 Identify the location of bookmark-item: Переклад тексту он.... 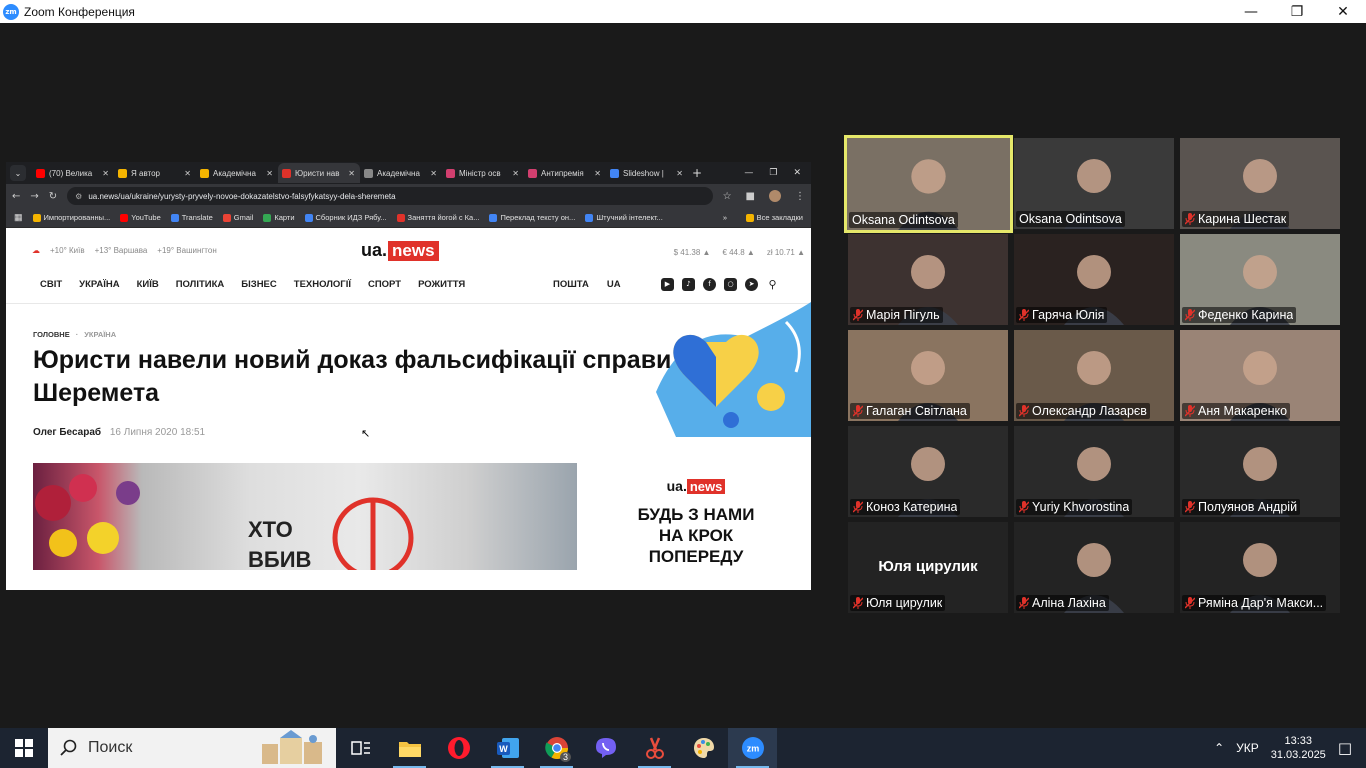
(532, 217).